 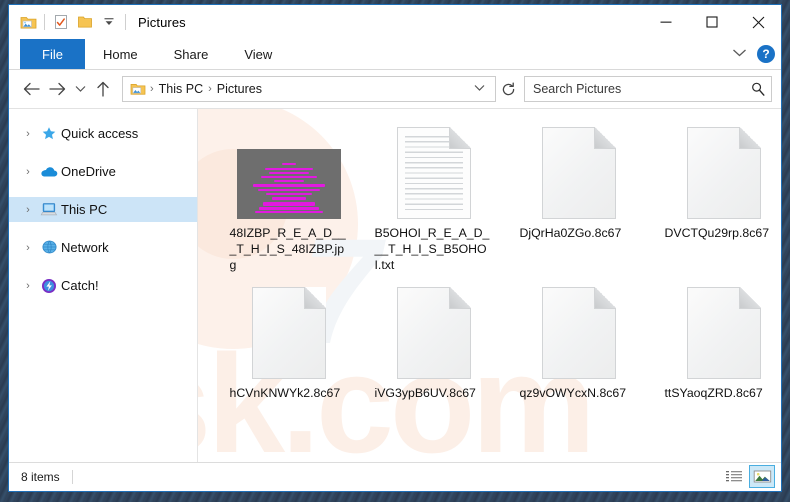 I want to click on quick-access-toolbar, so click(x=69, y=22).